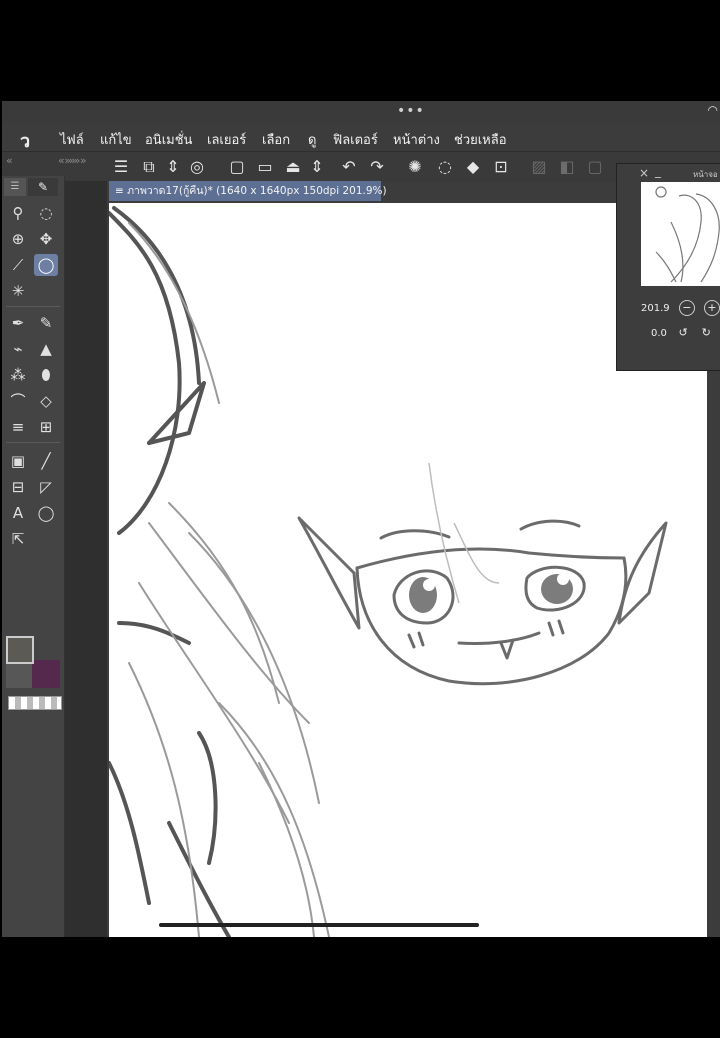  Describe the element at coordinates (43, 187) in the screenshot. I see `tool-tab-pen-icon: ✎` at that location.